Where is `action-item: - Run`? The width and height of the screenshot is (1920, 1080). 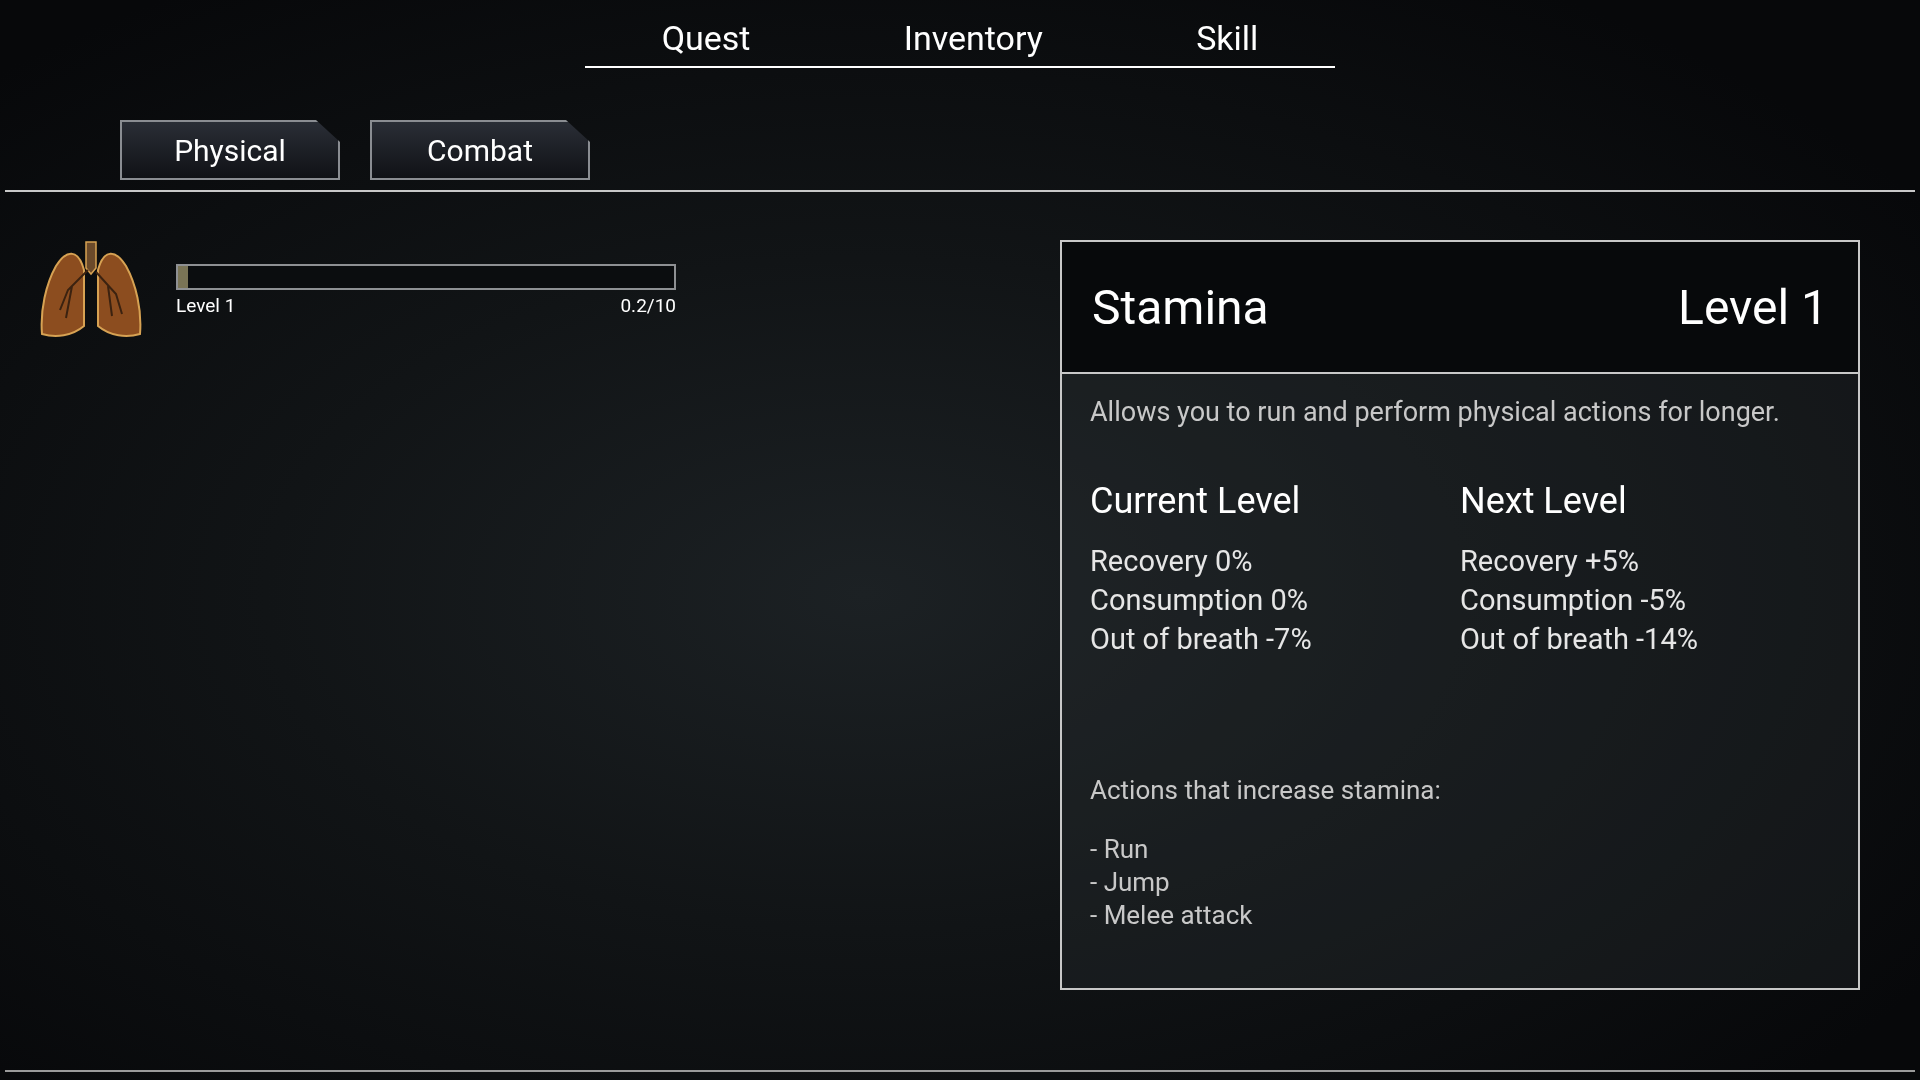
action-item: - Run is located at coordinates (1120, 849).